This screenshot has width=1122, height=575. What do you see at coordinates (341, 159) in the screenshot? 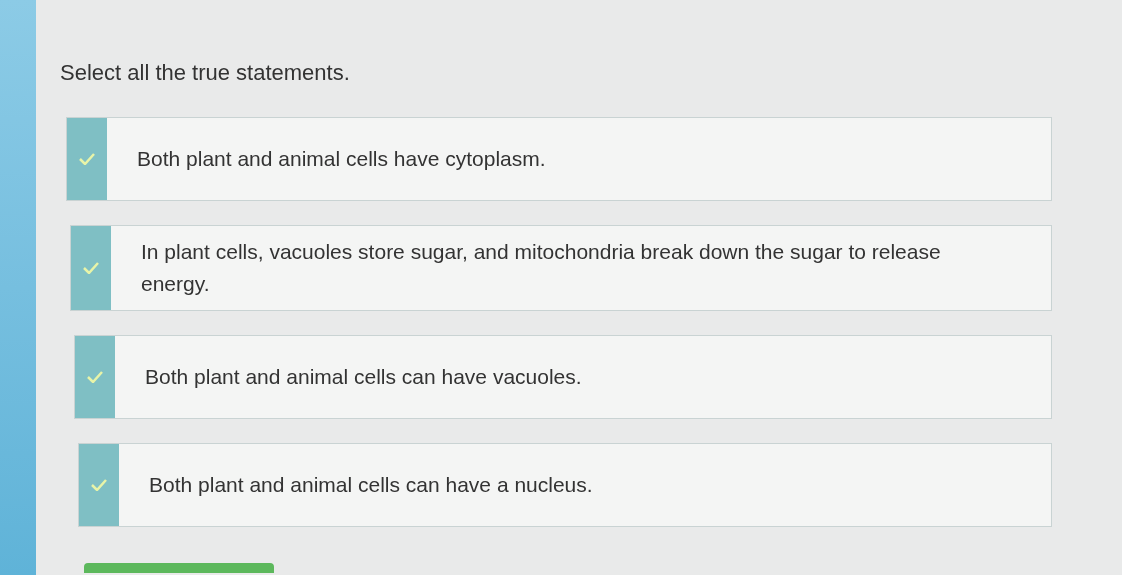
I see `option-text: Both plant and animal cells have cytoplasm.` at bounding box center [341, 159].